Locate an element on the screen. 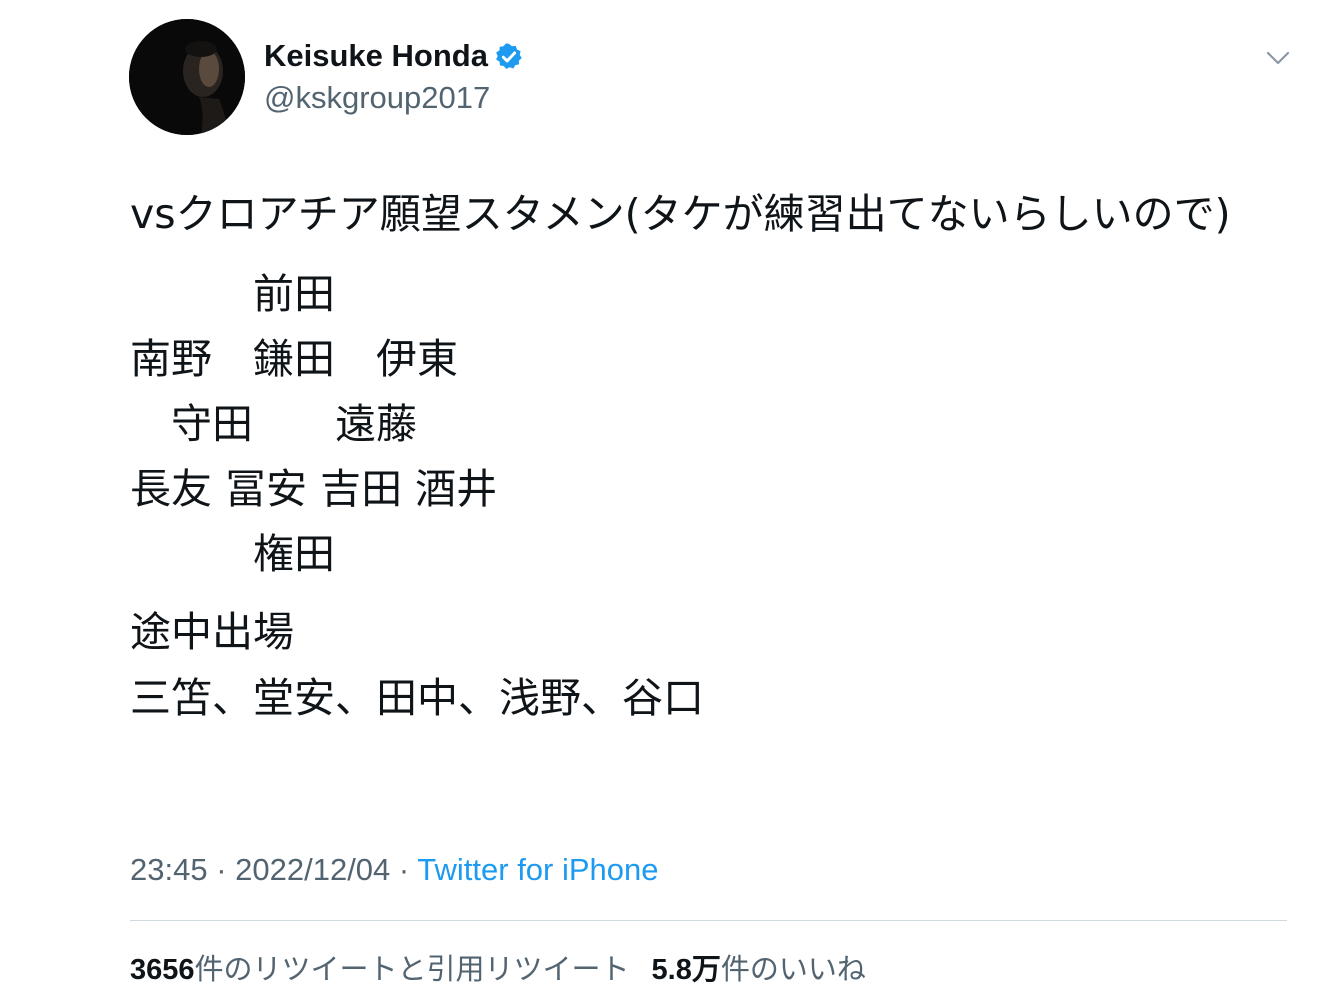 The image size is (1335, 1008). likes-label: 件のいいね is located at coordinates (793, 969).